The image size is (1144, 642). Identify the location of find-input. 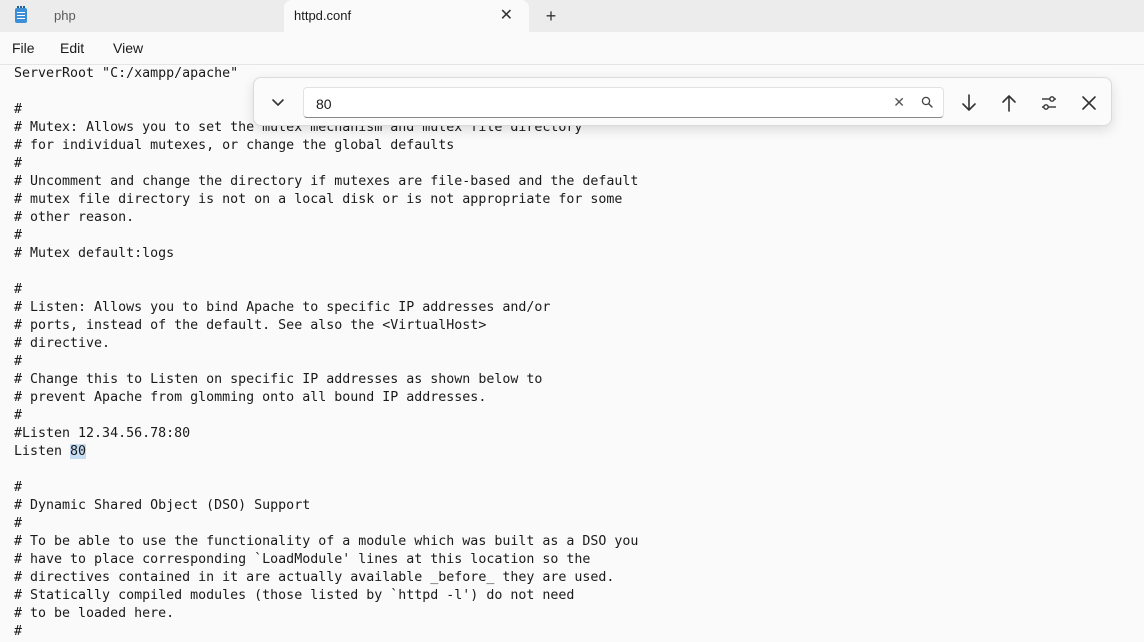
(596, 103).